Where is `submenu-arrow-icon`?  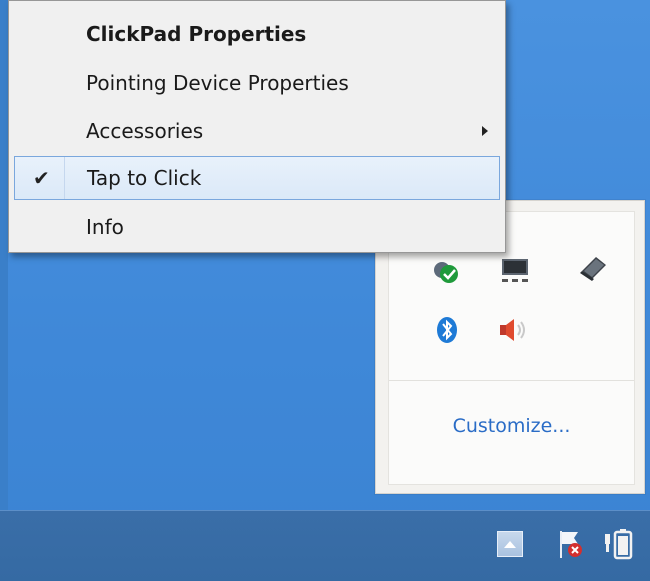
submenu-arrow-icon is located at coordinates (485, 131).